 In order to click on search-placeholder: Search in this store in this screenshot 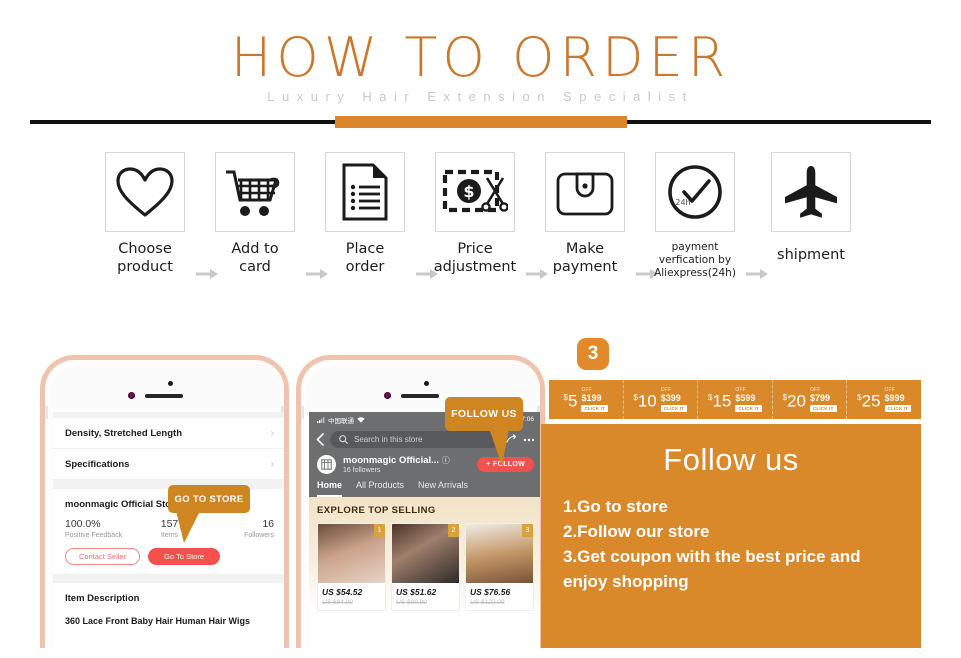, I will do `click(388, 439)`.